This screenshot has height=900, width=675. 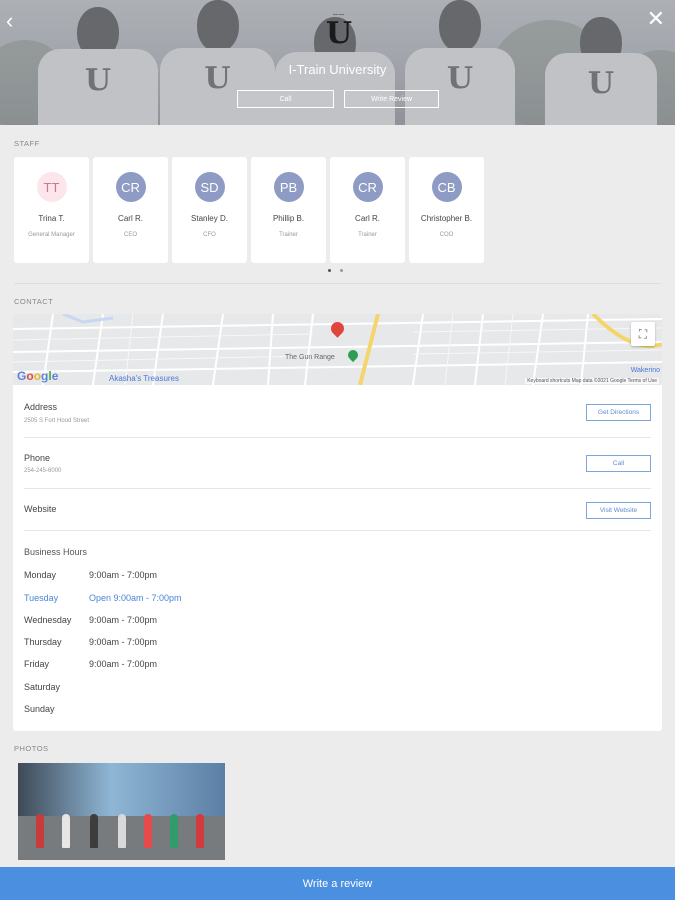 What do you see at coordinates (656, 19) in the screenshot?
I see `close-icon: ✕` at bounding box center [656, 19].